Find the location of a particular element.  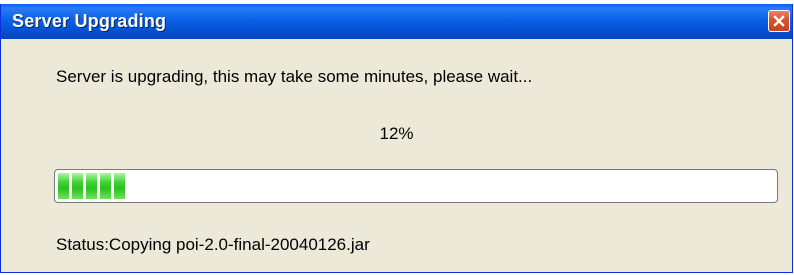

progress-percent: 12% is located at coordinates (396, 133).